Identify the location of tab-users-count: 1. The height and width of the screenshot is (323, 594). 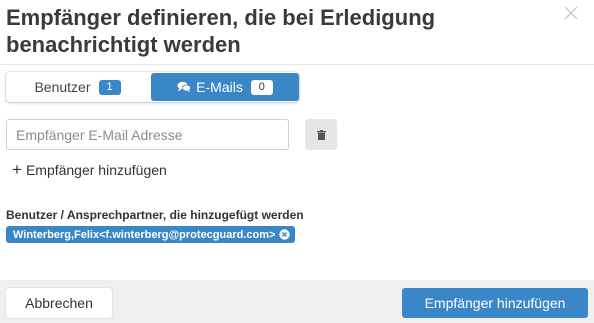
(109, 87).